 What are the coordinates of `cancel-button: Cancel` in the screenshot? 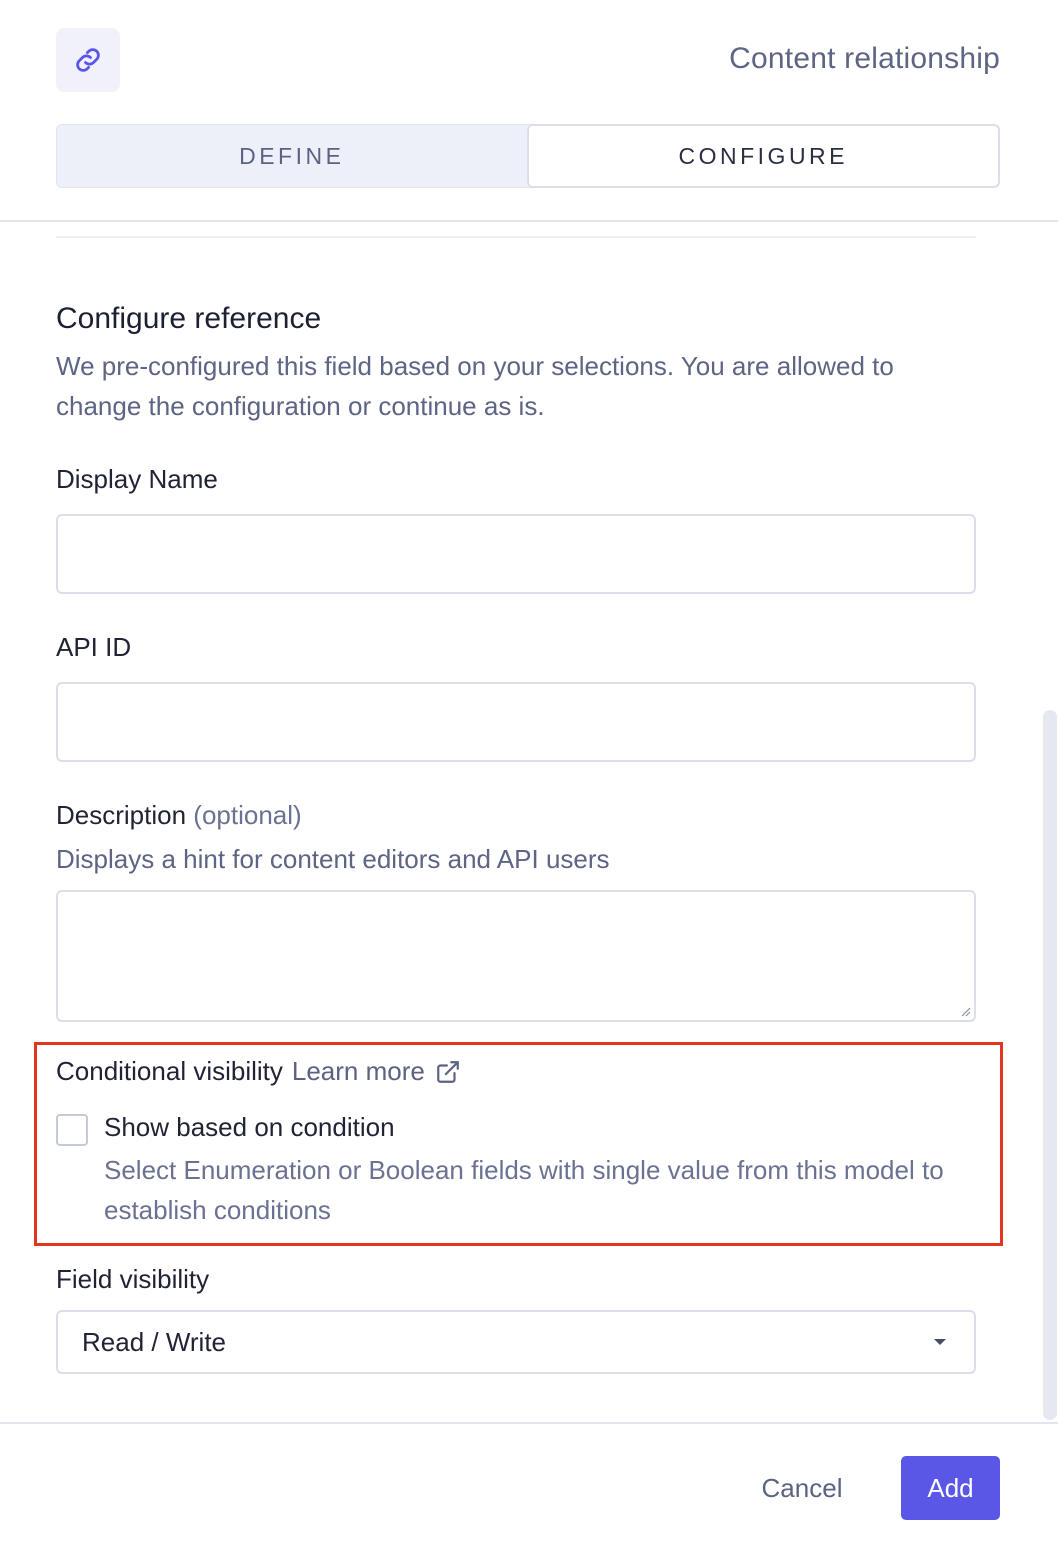 It's located at (802, 1488).